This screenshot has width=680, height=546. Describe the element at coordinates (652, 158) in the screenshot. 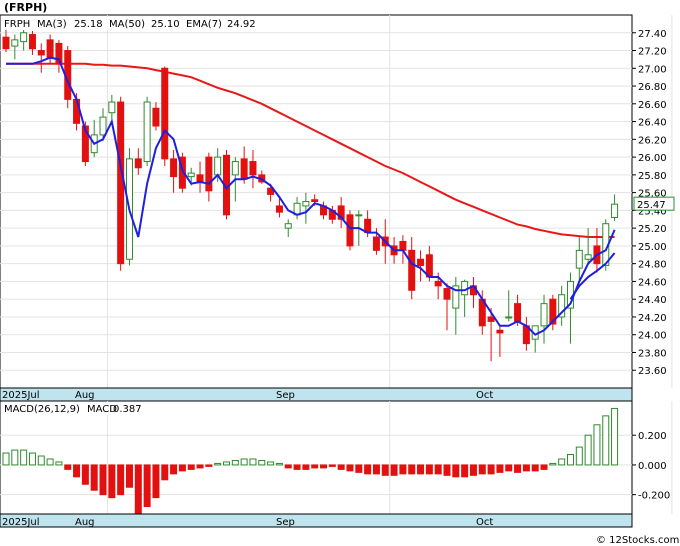

I see `price-tick-label: 26.00` at that location.